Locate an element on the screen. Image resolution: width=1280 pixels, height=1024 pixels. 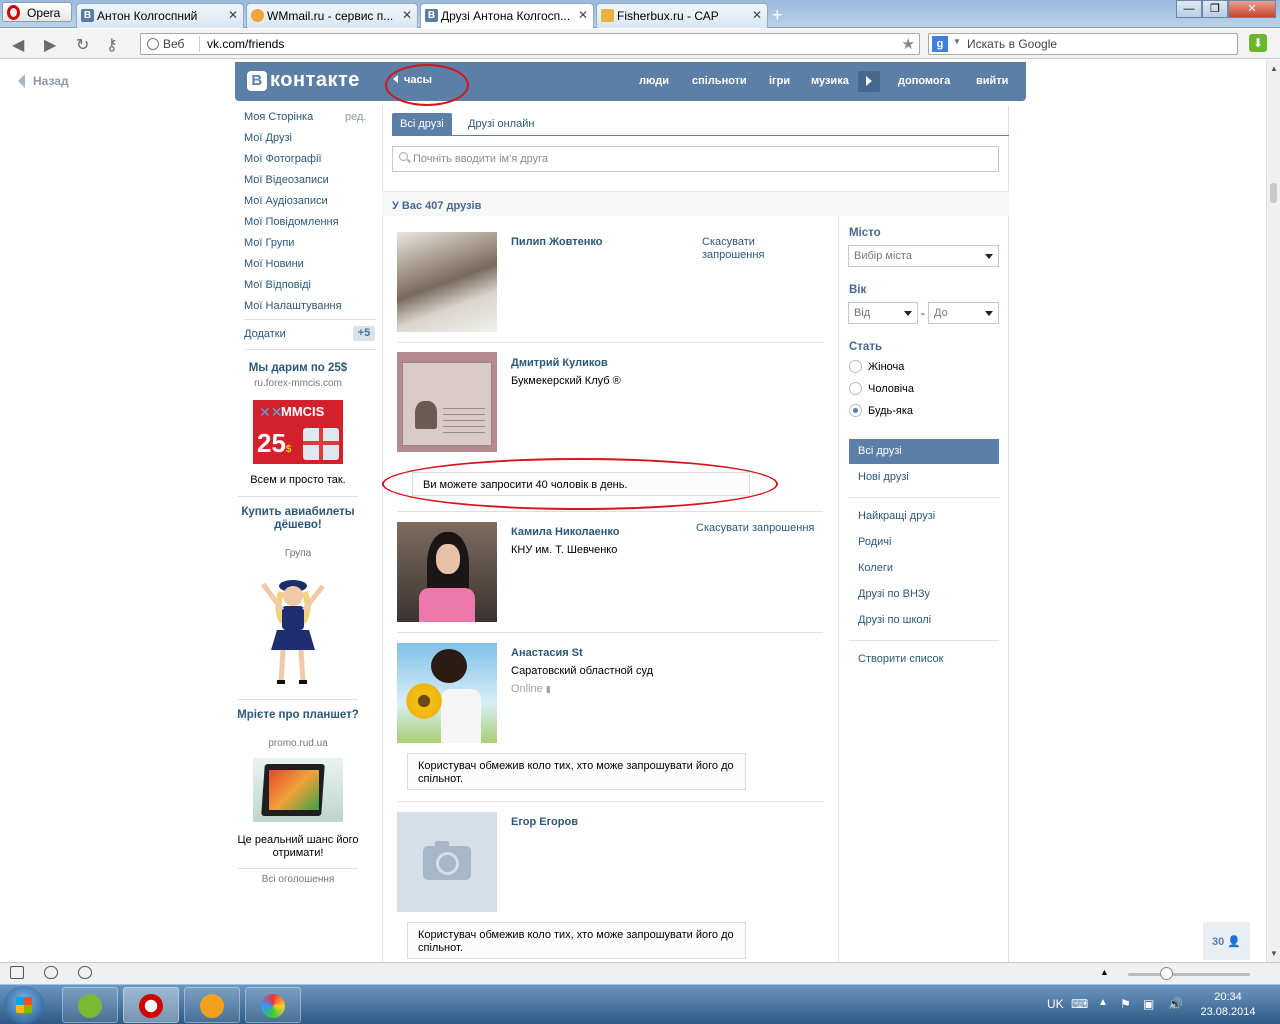
nav-help: допомога is located at coordinates (924, 81).